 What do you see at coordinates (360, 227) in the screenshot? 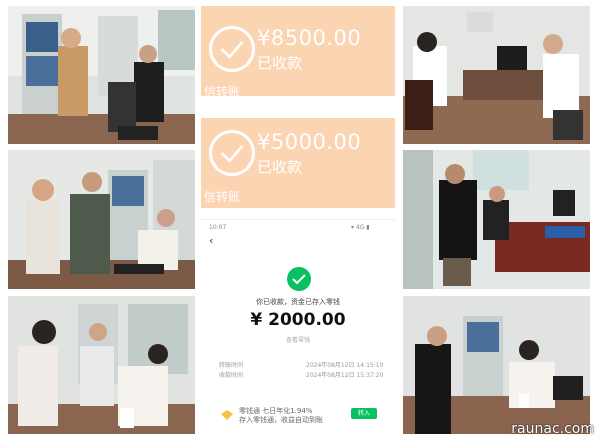
I see `status-bar-icons: ▾ 4G ▮` at bounding box center [360, 227].